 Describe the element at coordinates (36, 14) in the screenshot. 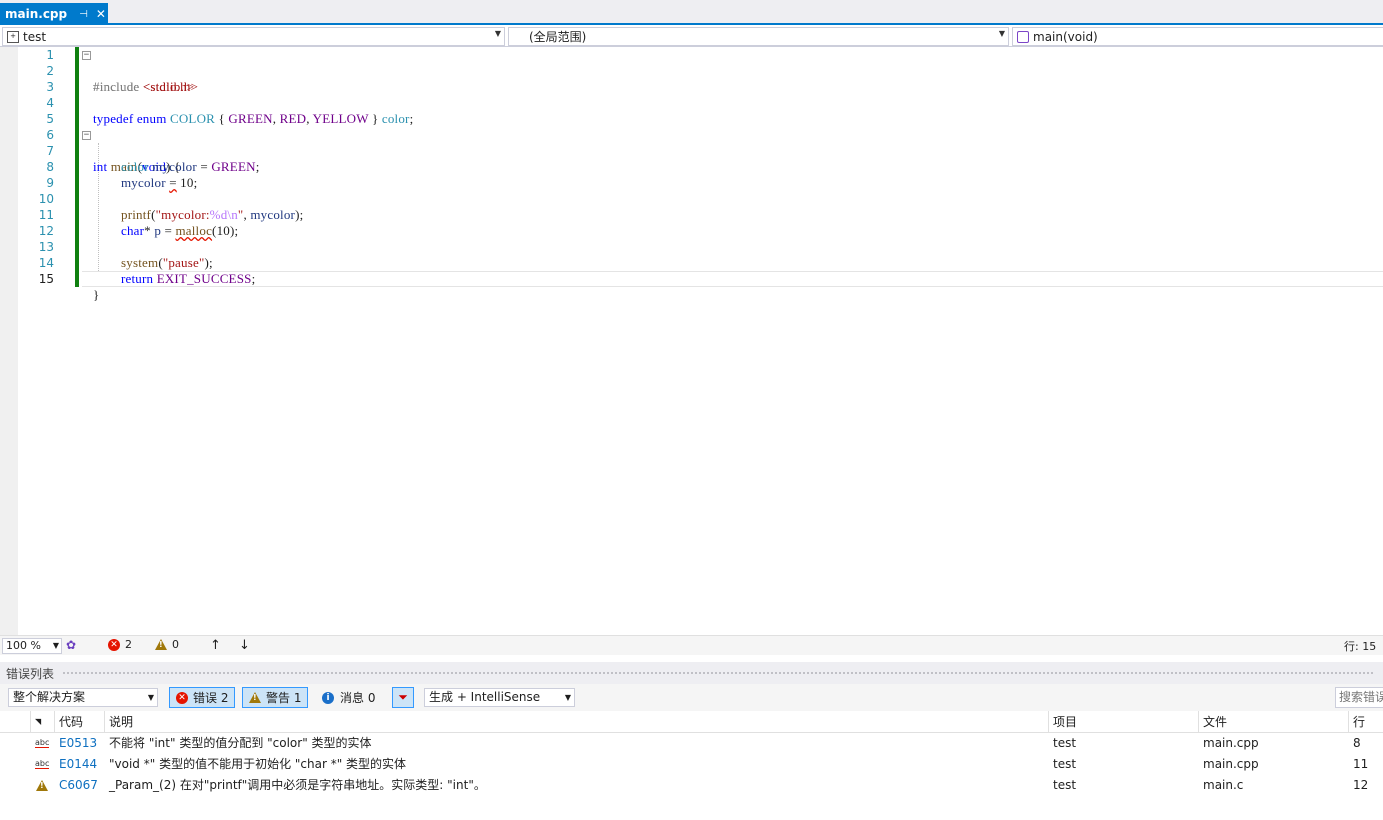

I see `tab-title: main.cpp` at that location.